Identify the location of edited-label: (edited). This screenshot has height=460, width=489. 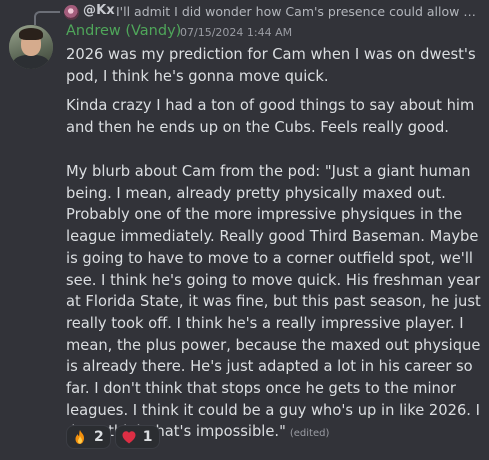
(309, 434).